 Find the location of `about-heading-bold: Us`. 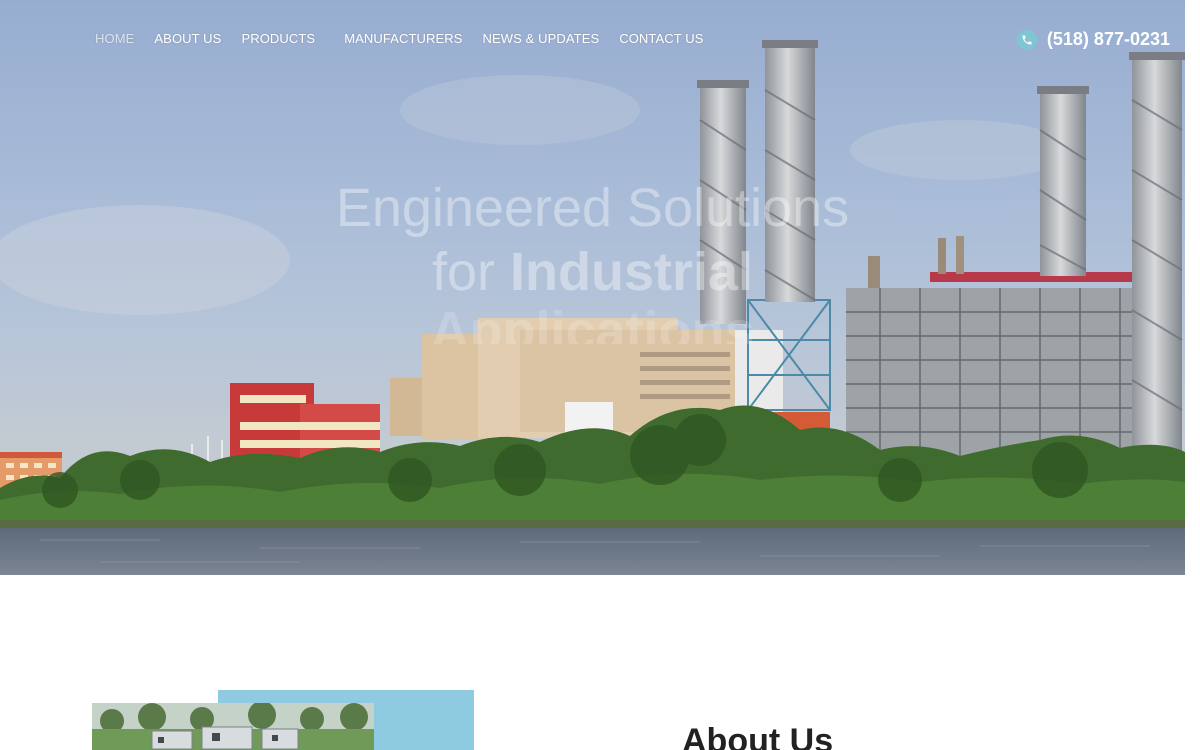

about-heading-bold: Us is located at coordinates (811, 736).